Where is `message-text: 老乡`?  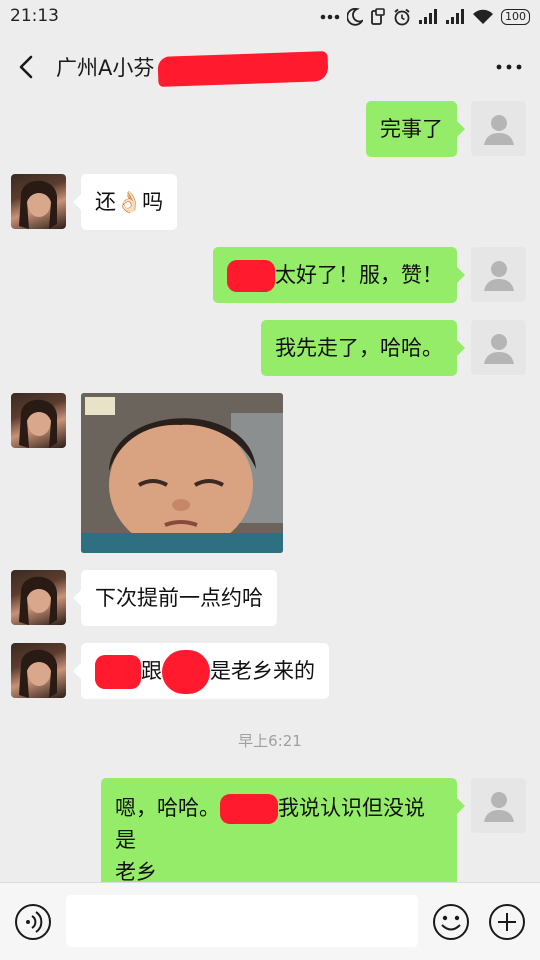
message-text: 老乡 is located at coordinates (136, 872).